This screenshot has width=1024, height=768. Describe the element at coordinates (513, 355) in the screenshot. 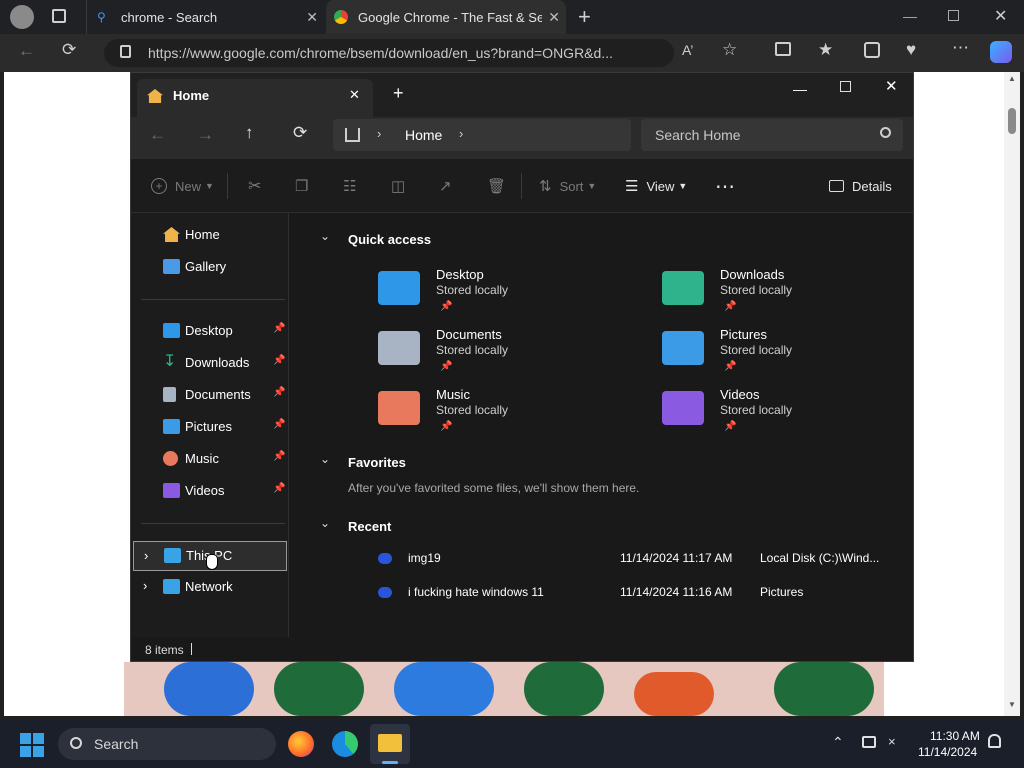

I see `quick-access-item-documents: Documents Stored locally 📌` at that location.